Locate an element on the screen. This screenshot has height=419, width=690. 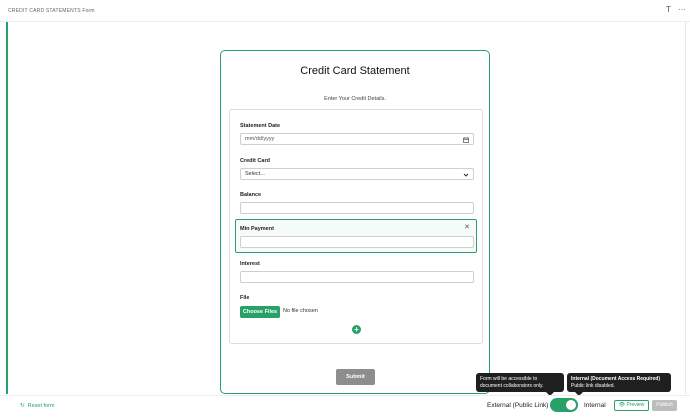
choose-files-button: Choose Files is located at coordinates (260, 312).